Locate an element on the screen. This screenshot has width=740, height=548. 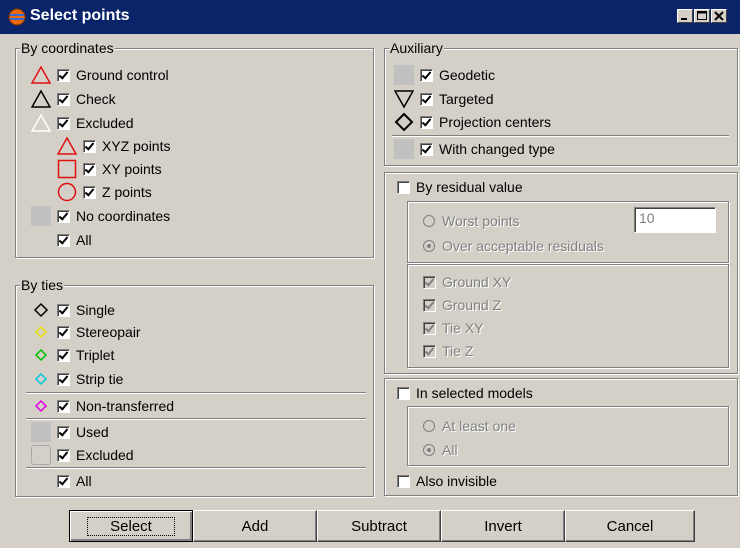
minimize-button is located at coordinates (685, 16).